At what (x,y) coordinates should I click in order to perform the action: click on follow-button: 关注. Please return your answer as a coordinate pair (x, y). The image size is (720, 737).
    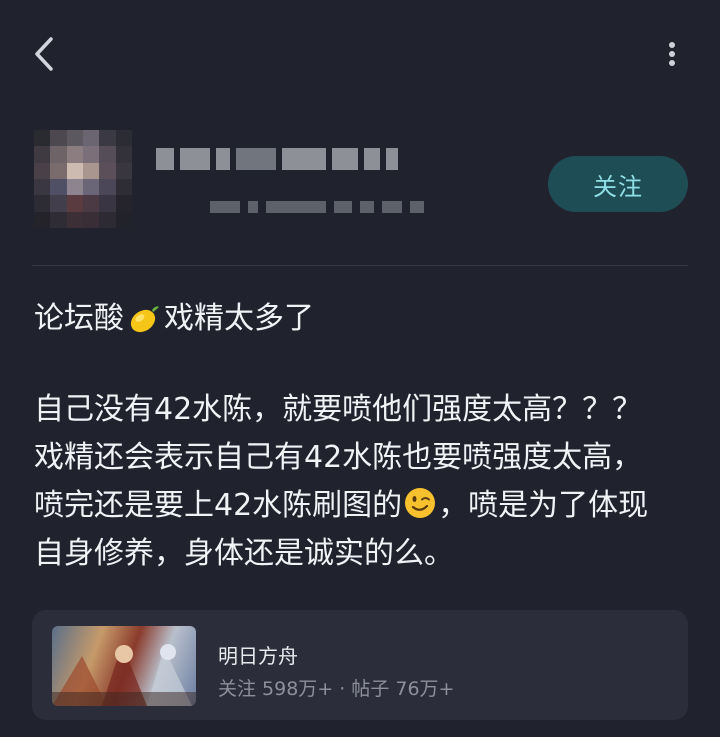
    Looking at the image, I should click on (618, 184).